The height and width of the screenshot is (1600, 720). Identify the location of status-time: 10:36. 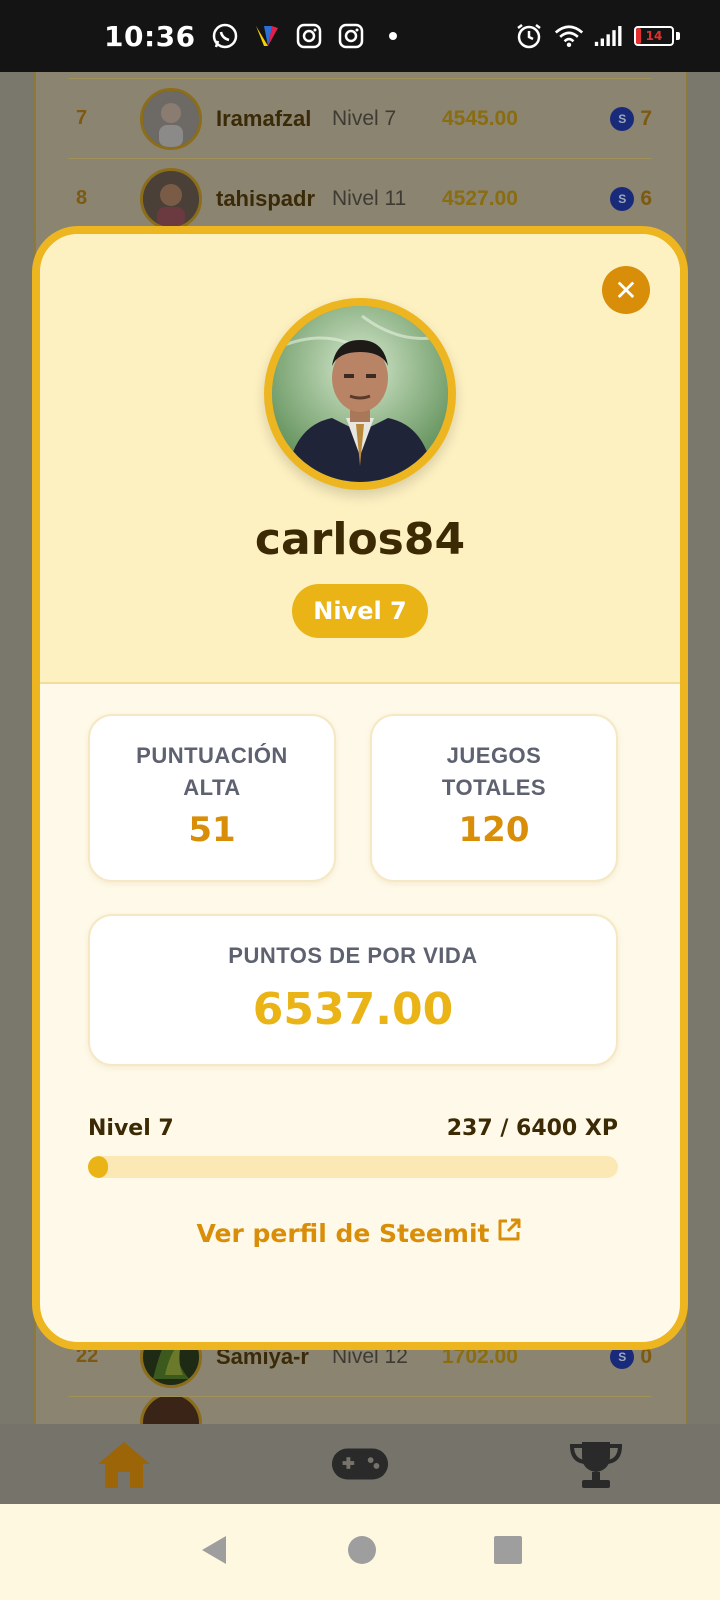
(150, 36).